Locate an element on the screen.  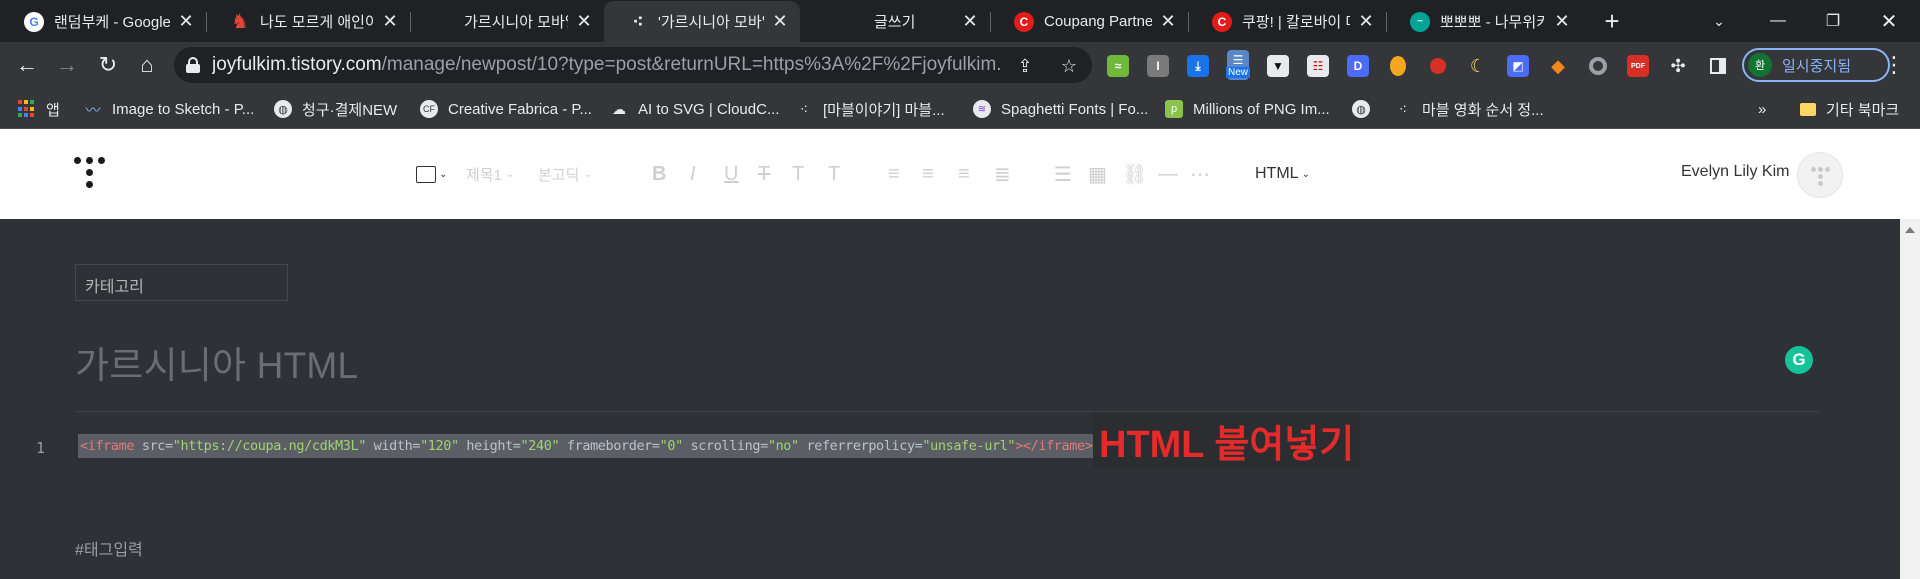
align-justify-icon: ≣ is located at coordinates (1002, 174).